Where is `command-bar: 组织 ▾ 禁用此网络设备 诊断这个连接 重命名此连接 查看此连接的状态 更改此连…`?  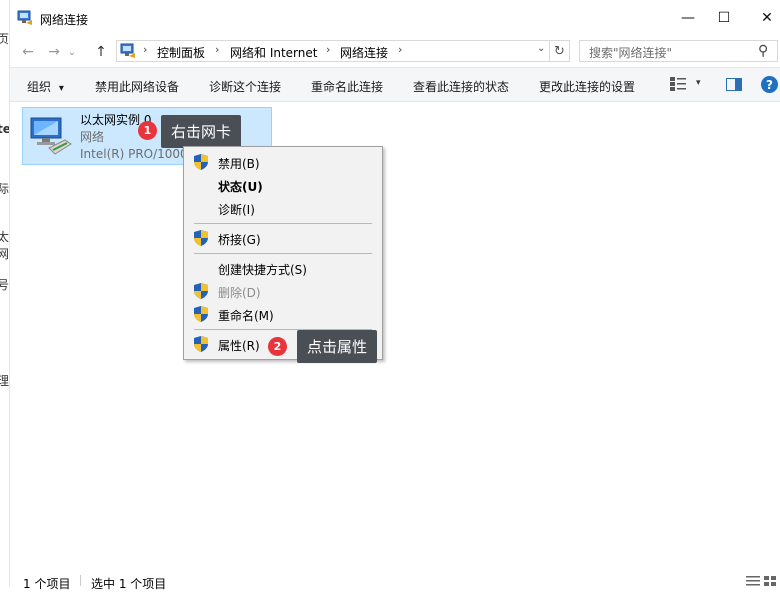
command-bar: 组织 ▾ 禁用此网络设备 诊断这个连接 重命名此连接 查看此连接的状态 更改此连… is located at coordinates (395, 84).